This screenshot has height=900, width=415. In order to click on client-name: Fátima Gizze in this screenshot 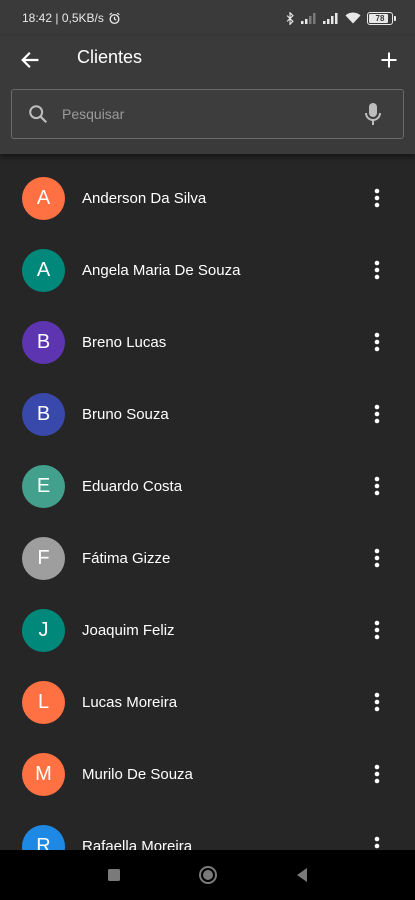, I will do `click(126, 558)`.